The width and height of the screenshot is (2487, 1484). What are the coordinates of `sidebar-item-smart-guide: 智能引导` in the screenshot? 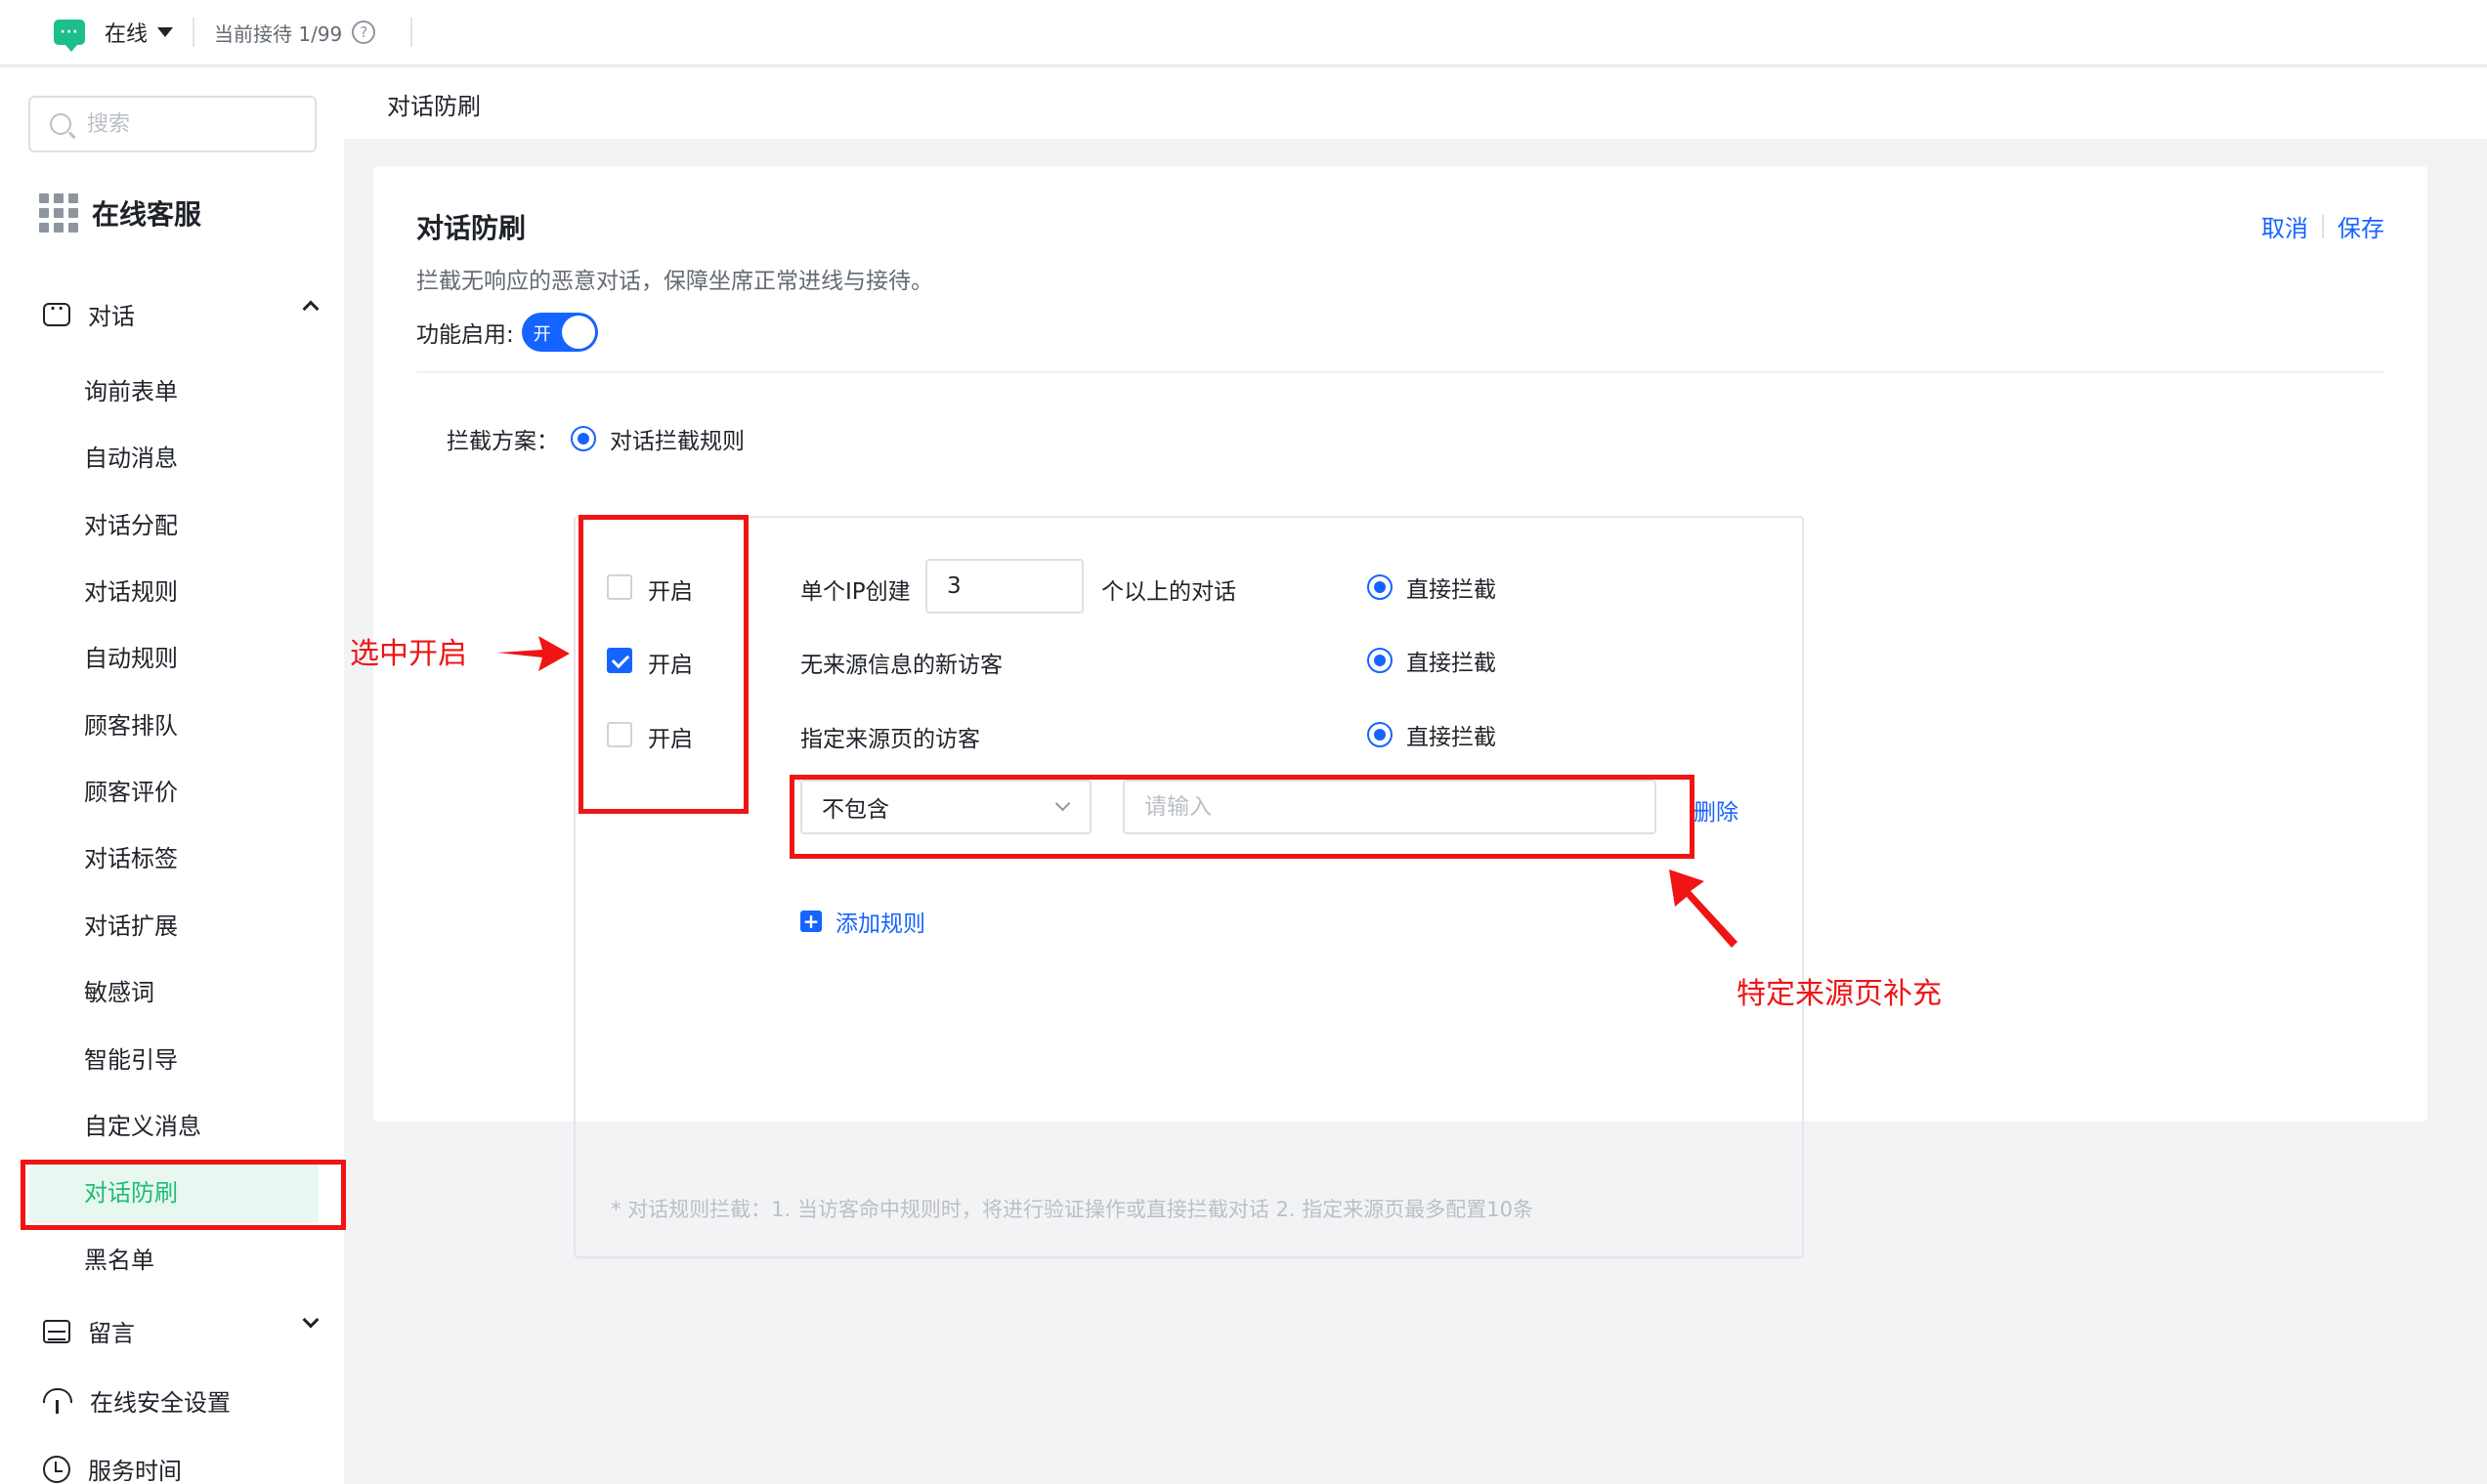 It's located at (131, 1057).